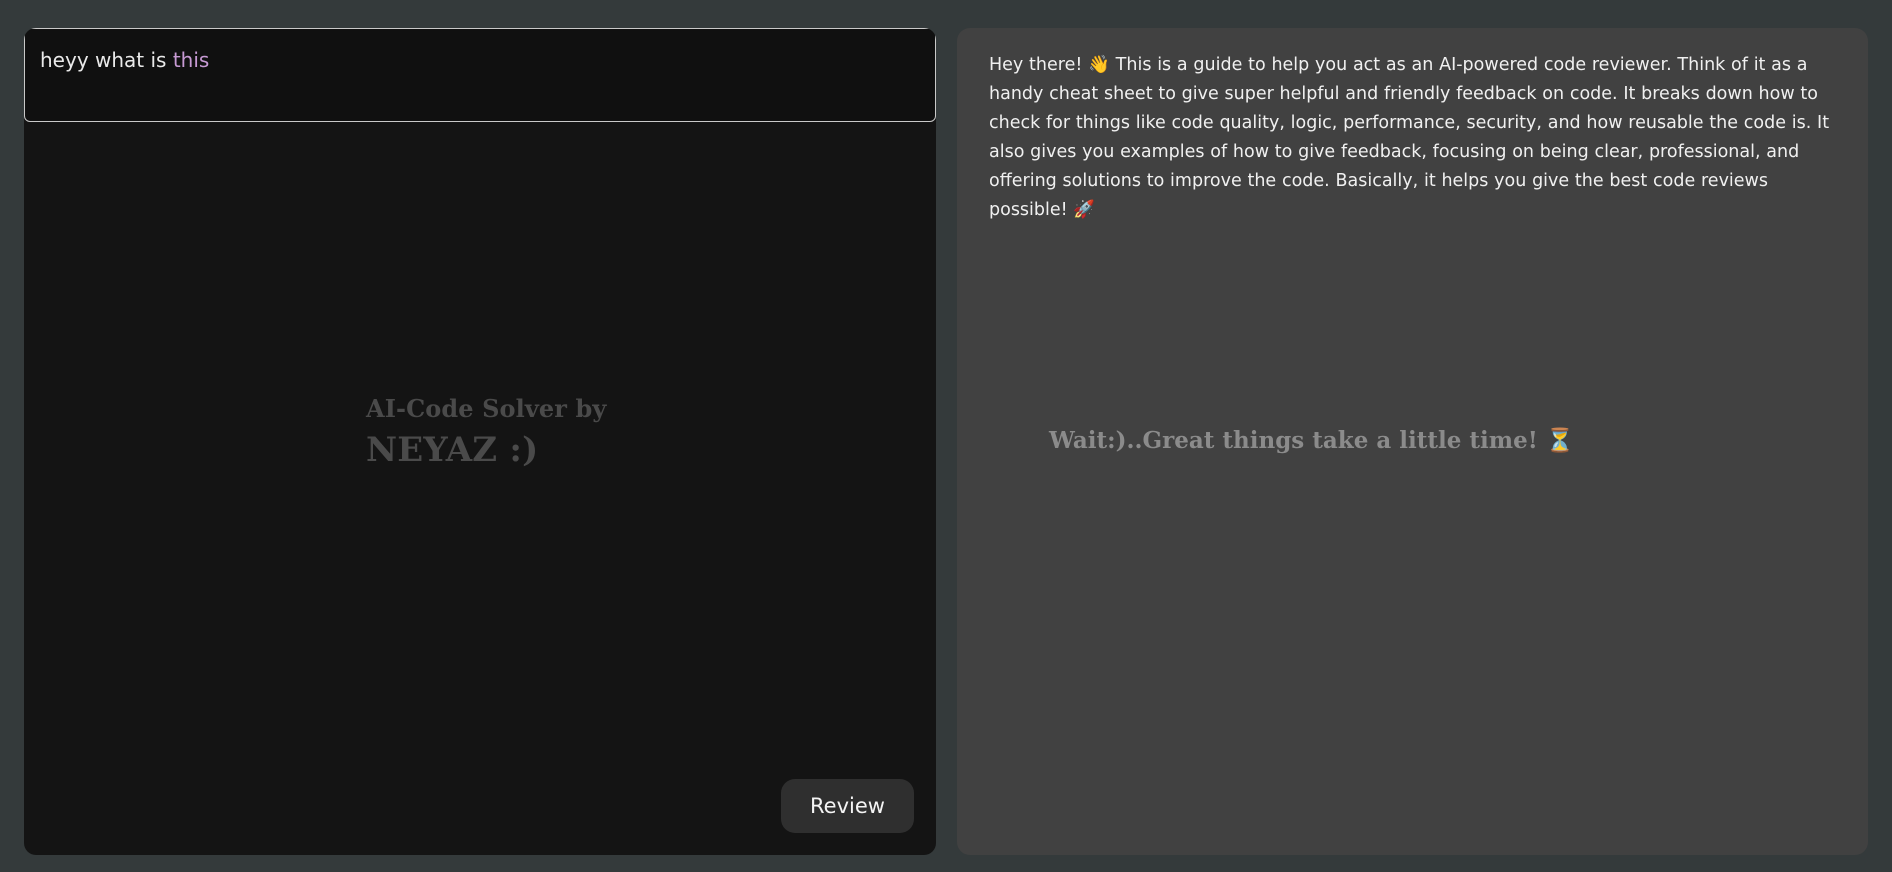  I want to click on code-editor: heyy what is this, so click(480, 75).